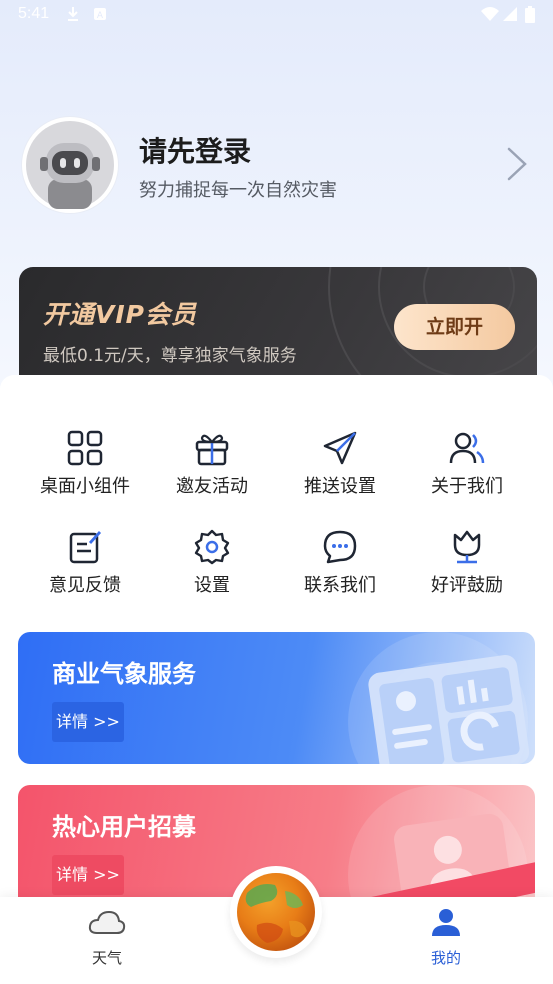  I want to click on grid-item-widgets: 桌面小组件, so click(85, 464).